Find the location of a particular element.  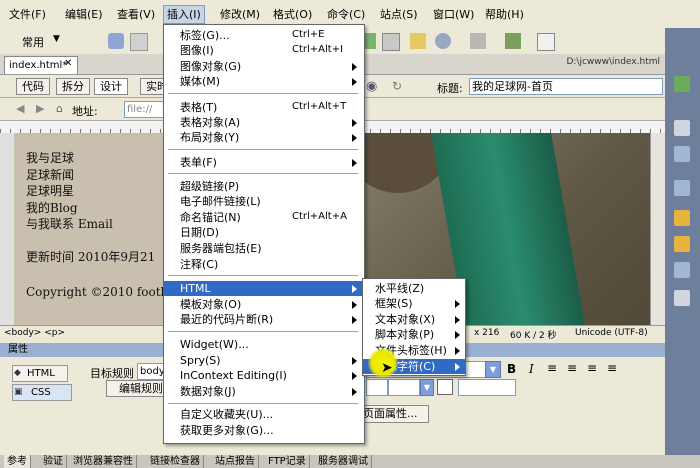

submenu-item-script-objects: 脚本对象(P) is located at coordinates (404, 334).